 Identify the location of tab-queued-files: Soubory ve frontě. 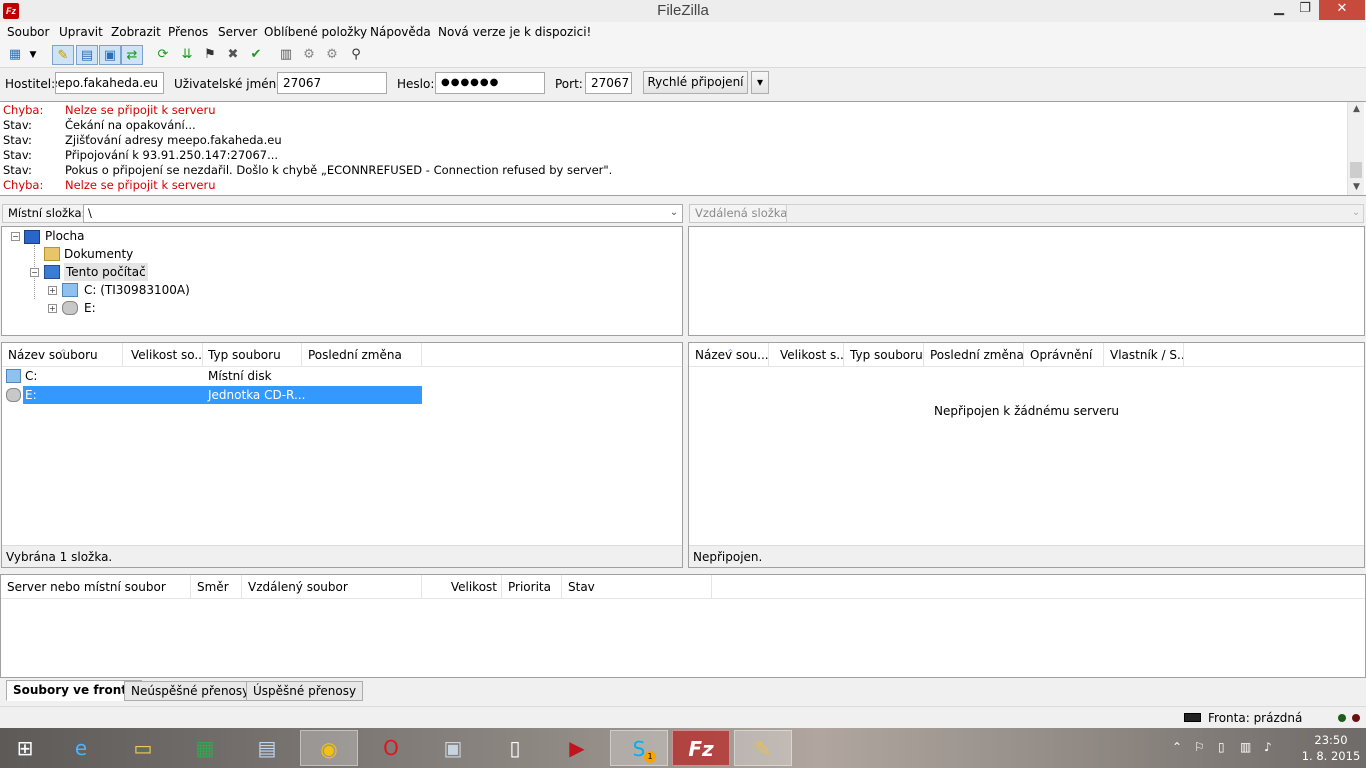
(74, 690).